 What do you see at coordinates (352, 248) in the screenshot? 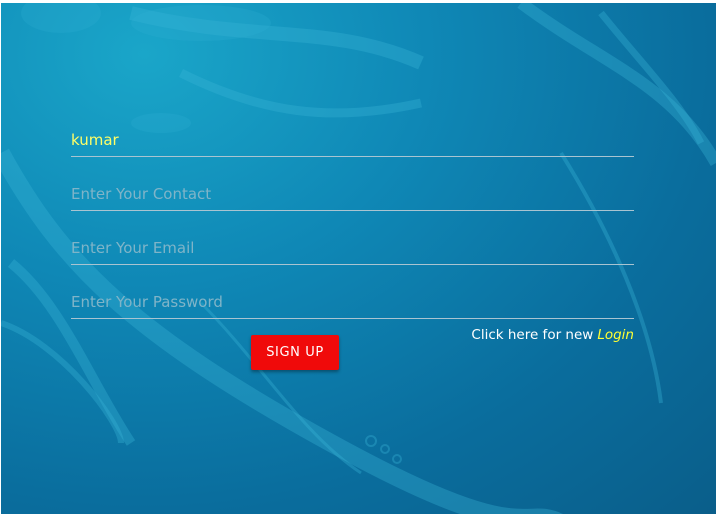
I see `email-input` at bounding box center [352, 248].